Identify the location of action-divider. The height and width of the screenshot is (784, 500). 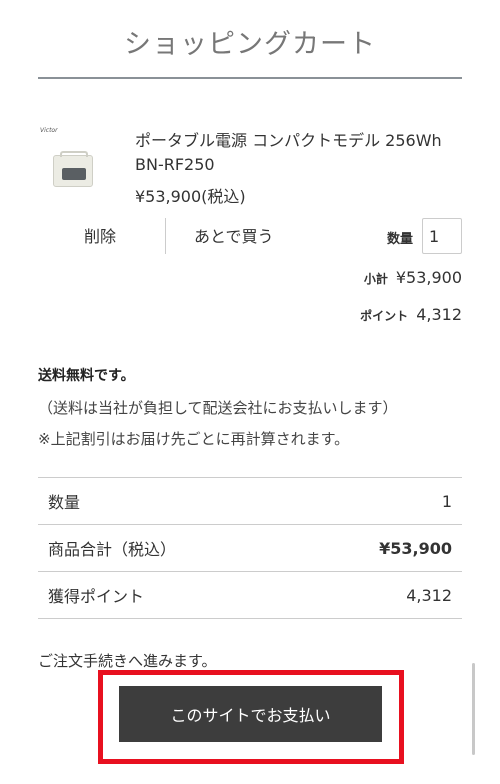
(165, 236).